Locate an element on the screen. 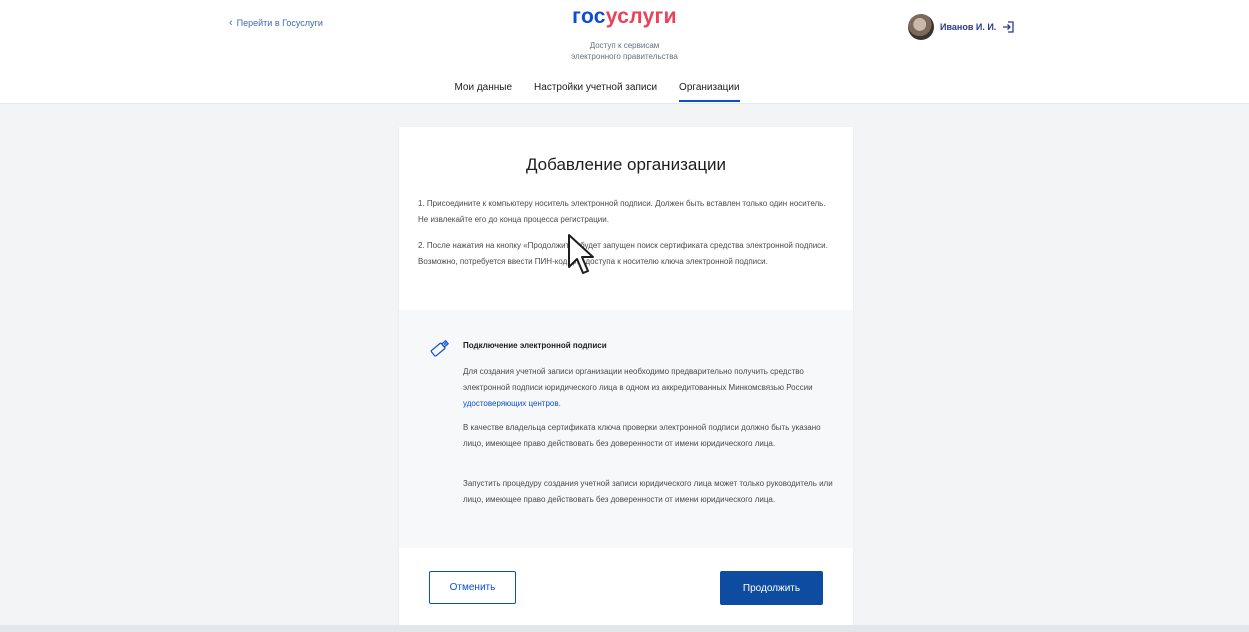 The image size is (1249, 632). tab-organizations: Организации is located at coordinates (709, 92).